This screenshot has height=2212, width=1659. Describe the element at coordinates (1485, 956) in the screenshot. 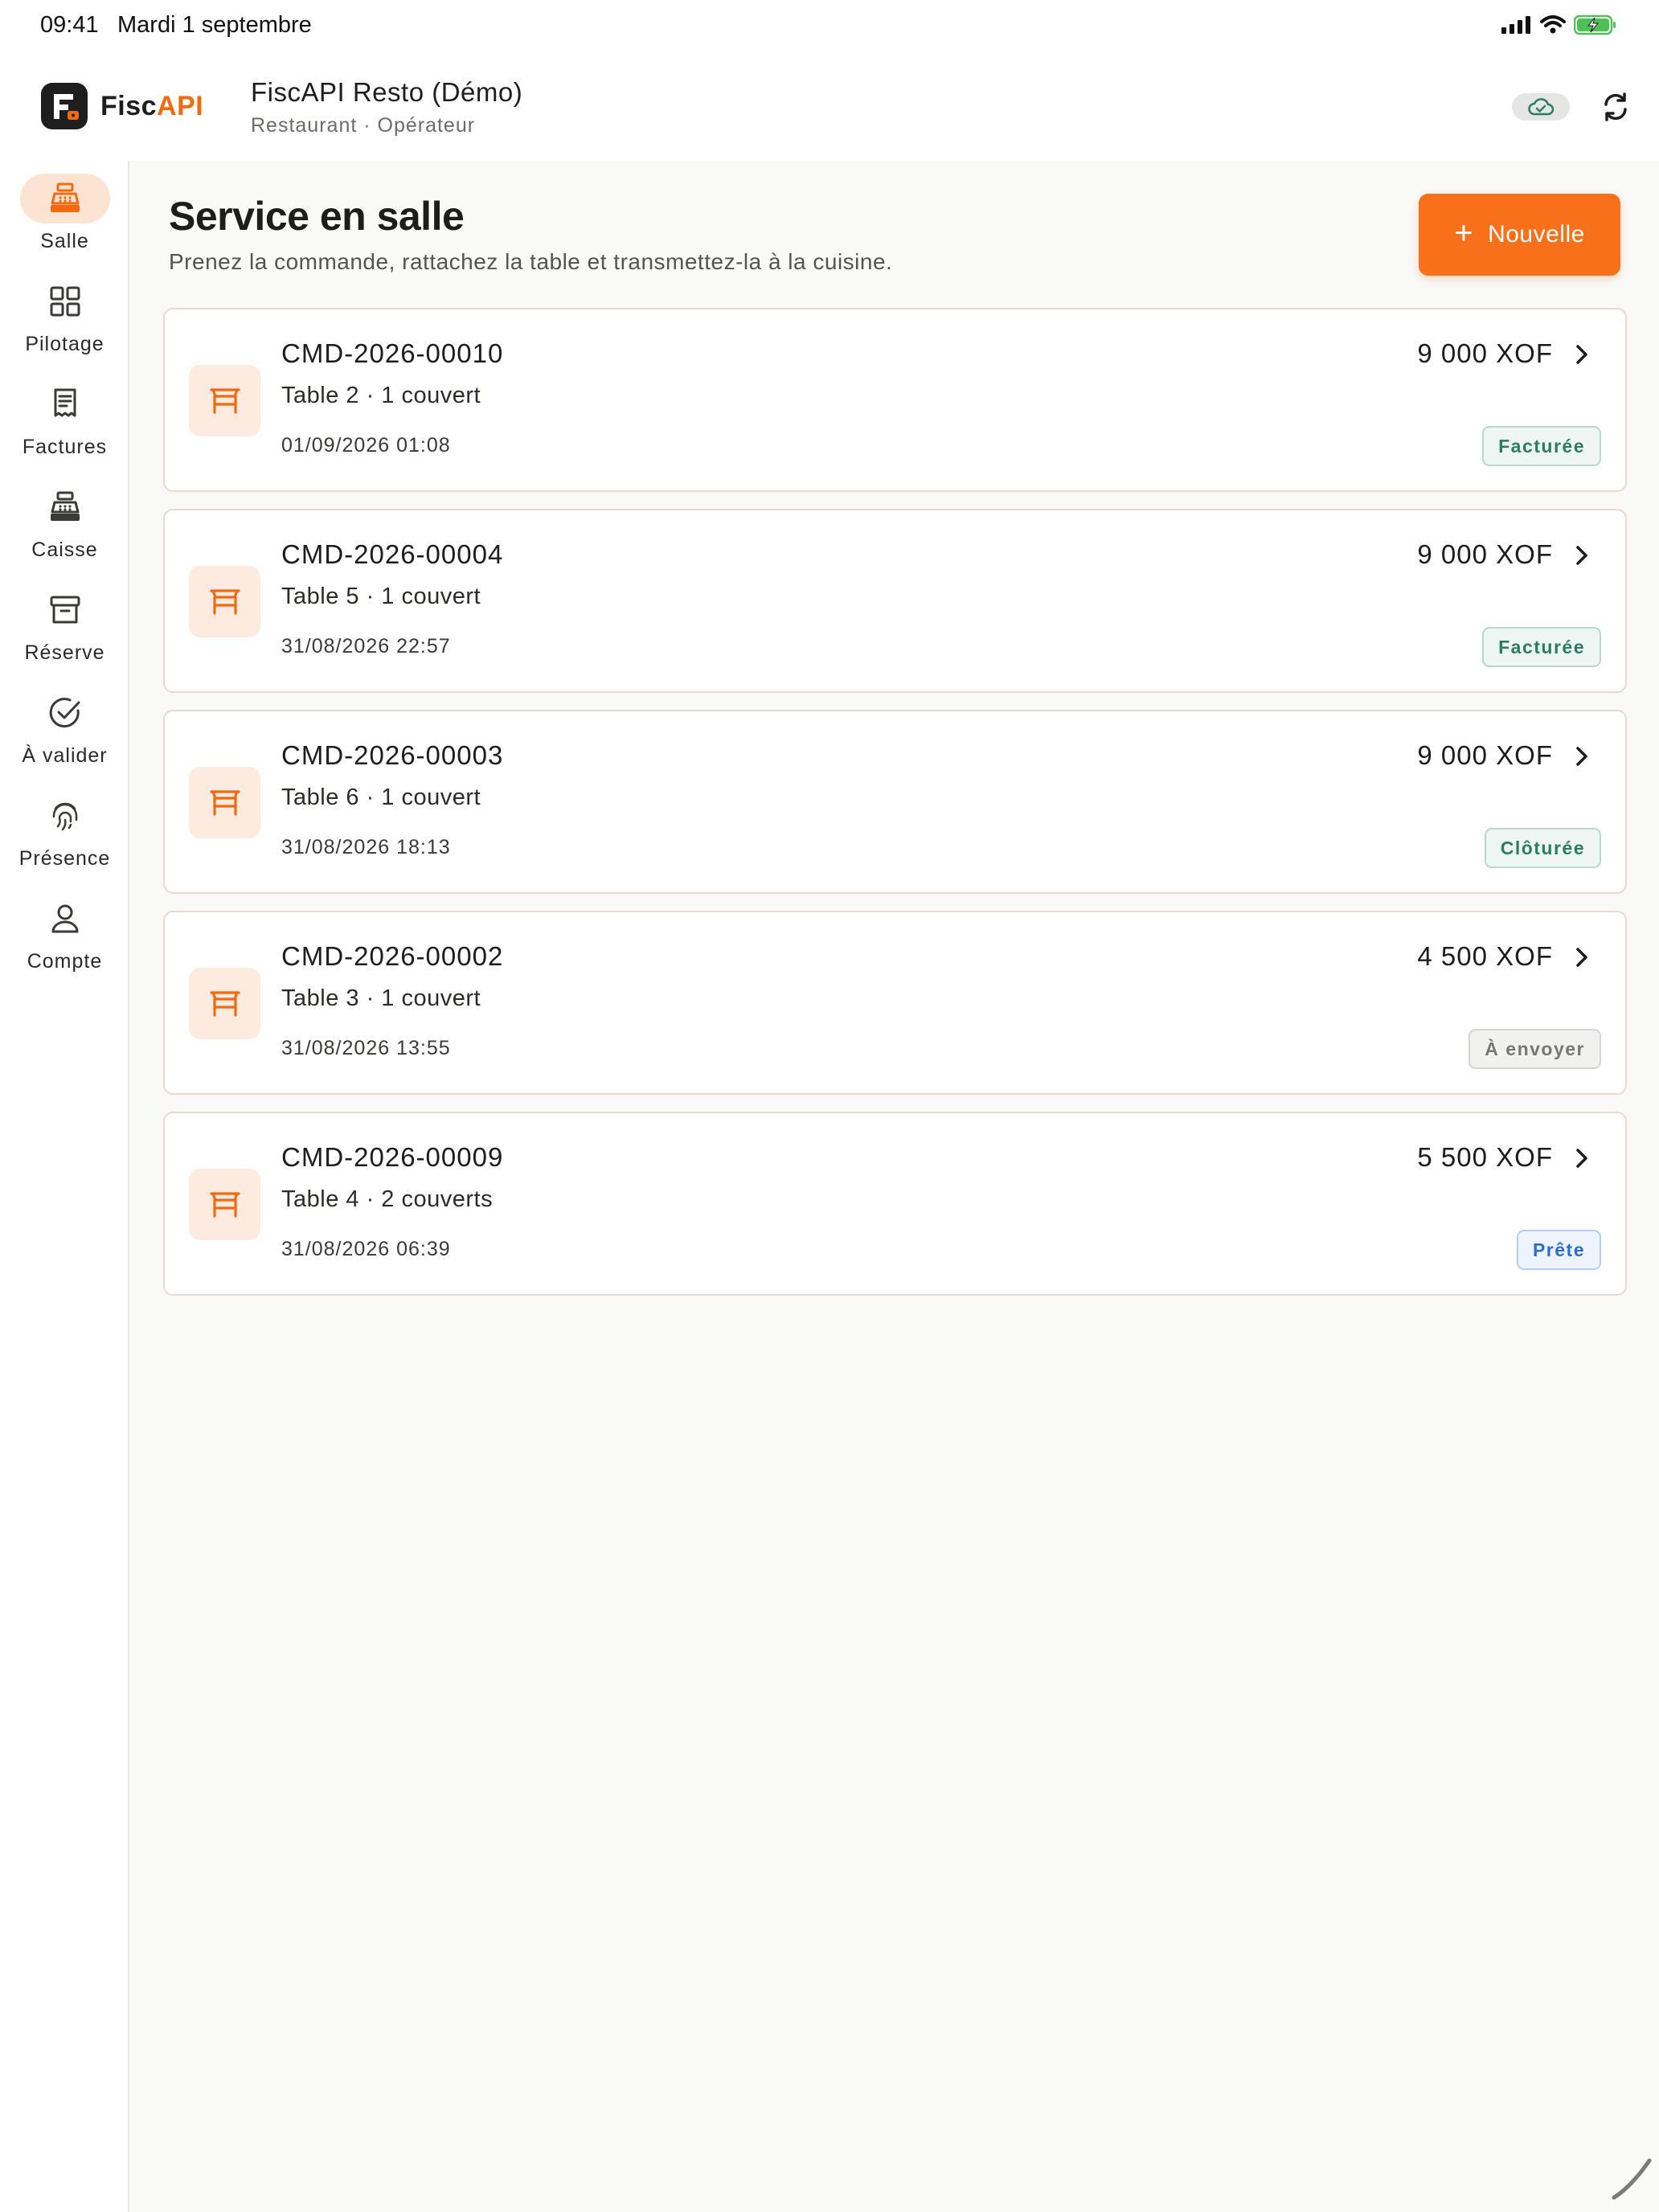

I see `order-amount: 4 500 XOF` at that location.